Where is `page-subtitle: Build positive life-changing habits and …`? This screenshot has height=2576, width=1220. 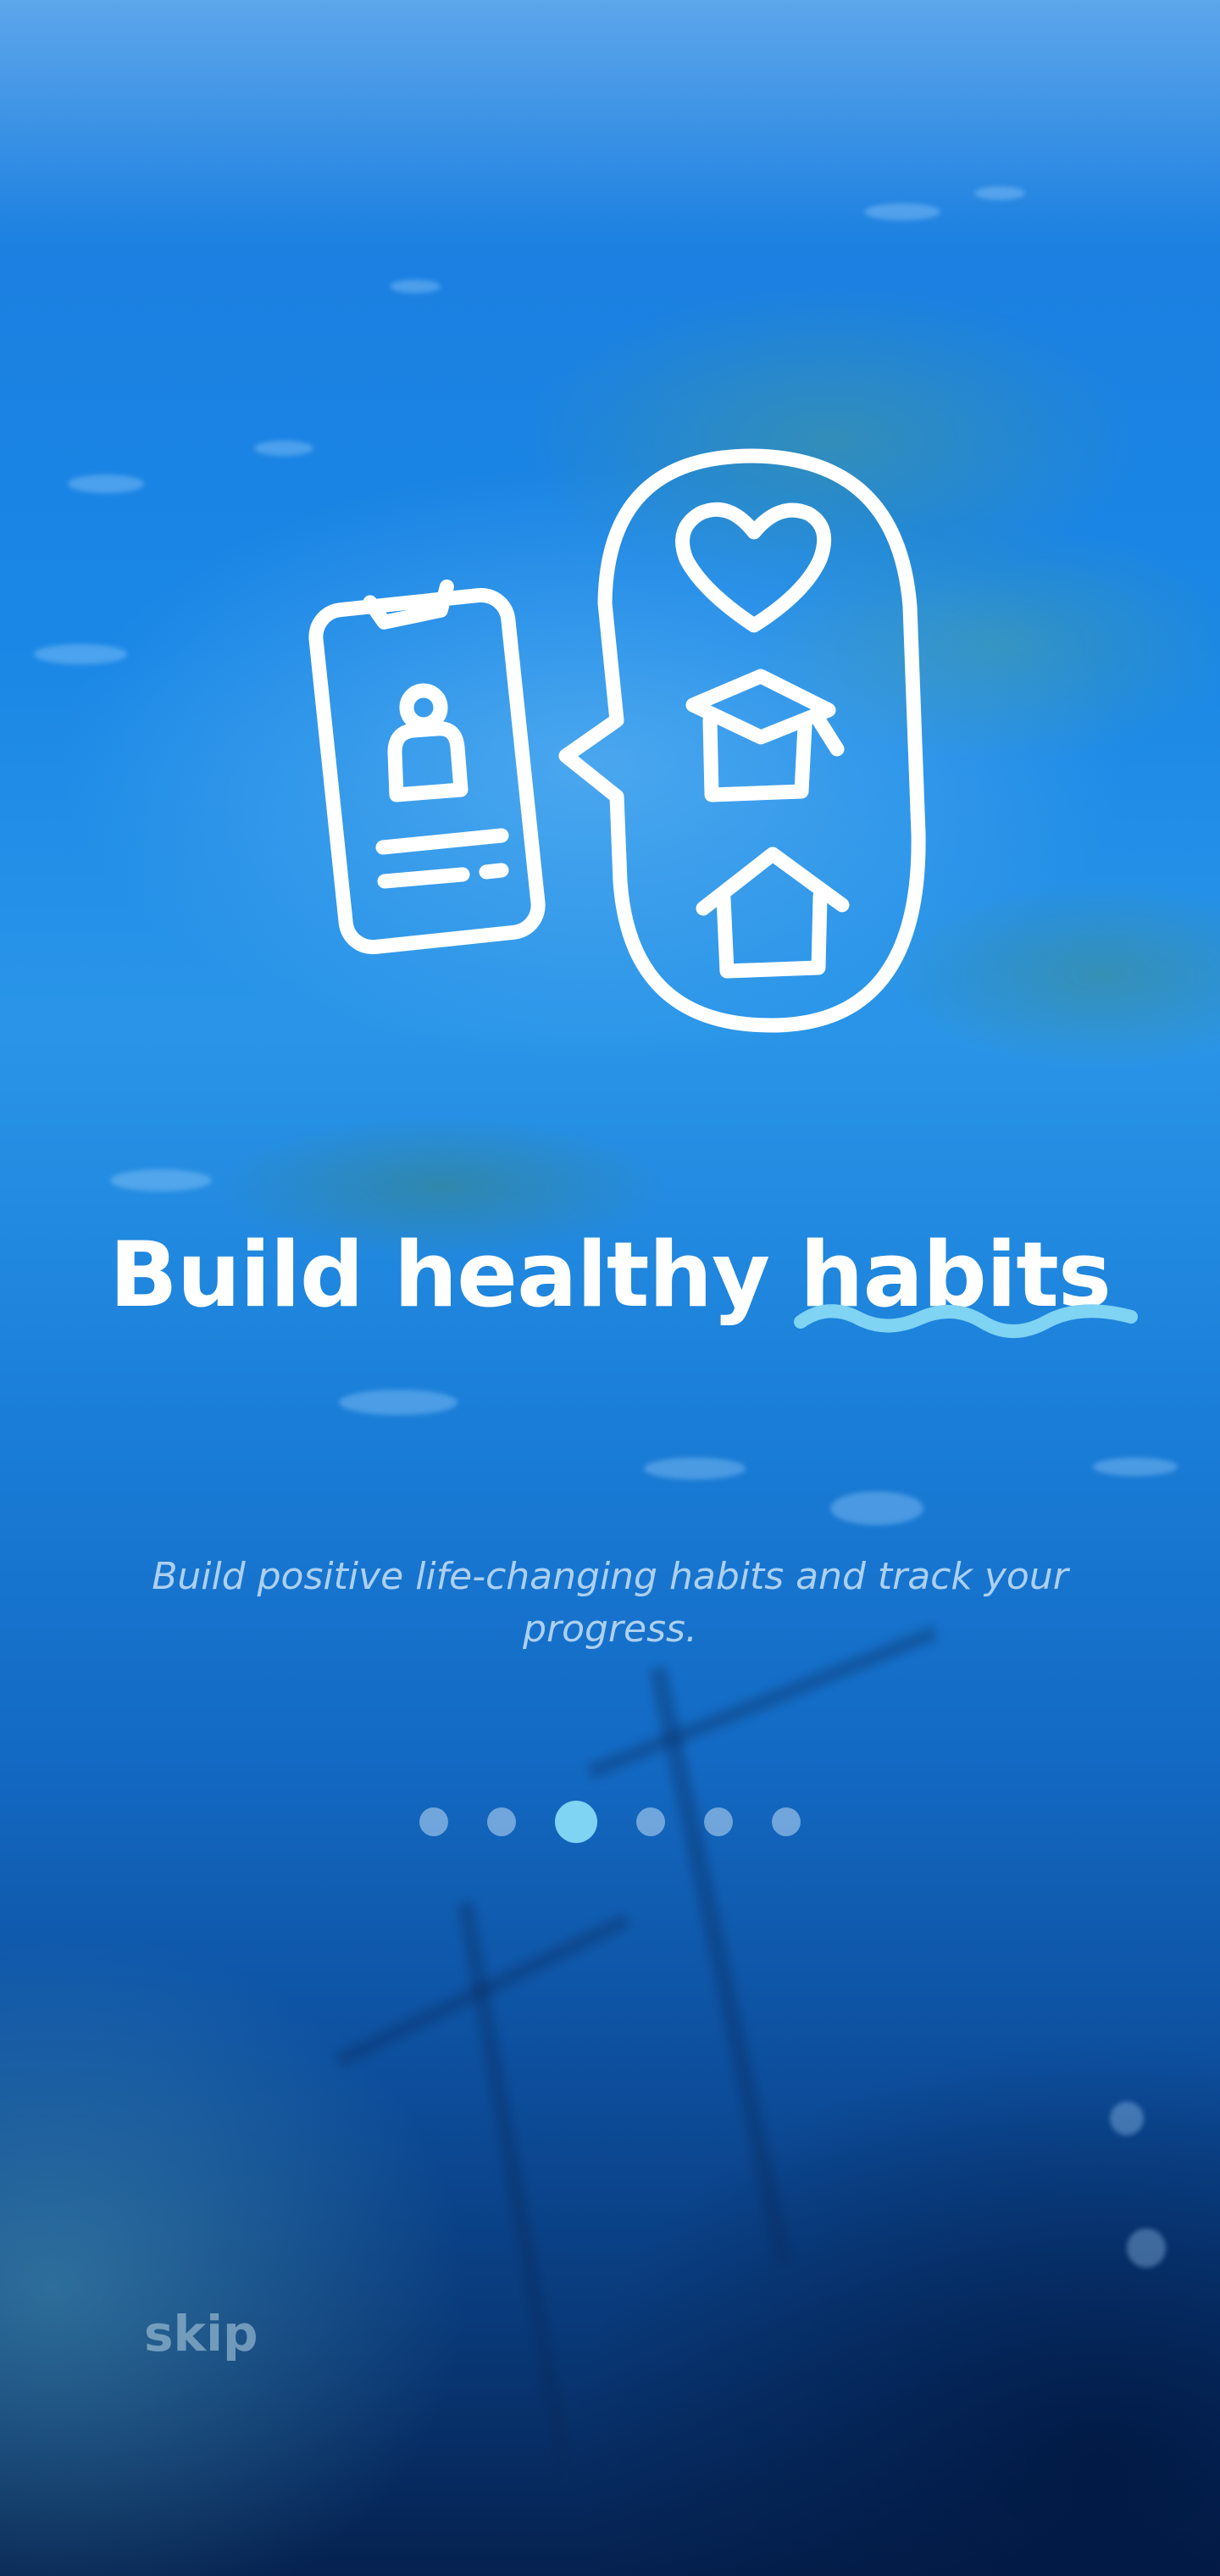 page-subtitle: Build positive life-changing habits and … is located at coordinates (610, 1603).